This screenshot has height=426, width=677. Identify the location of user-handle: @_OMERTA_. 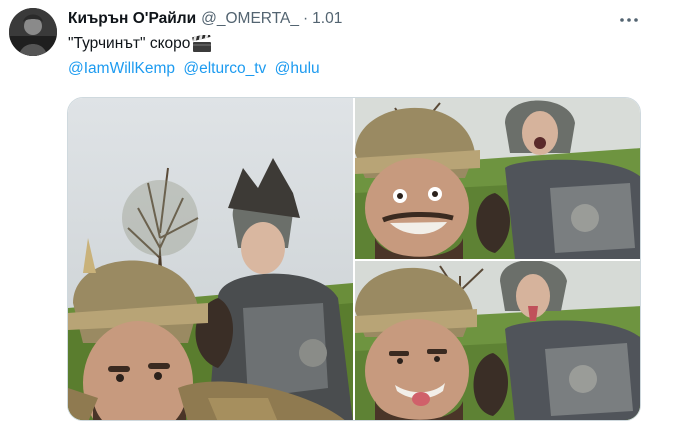
(250, 19).